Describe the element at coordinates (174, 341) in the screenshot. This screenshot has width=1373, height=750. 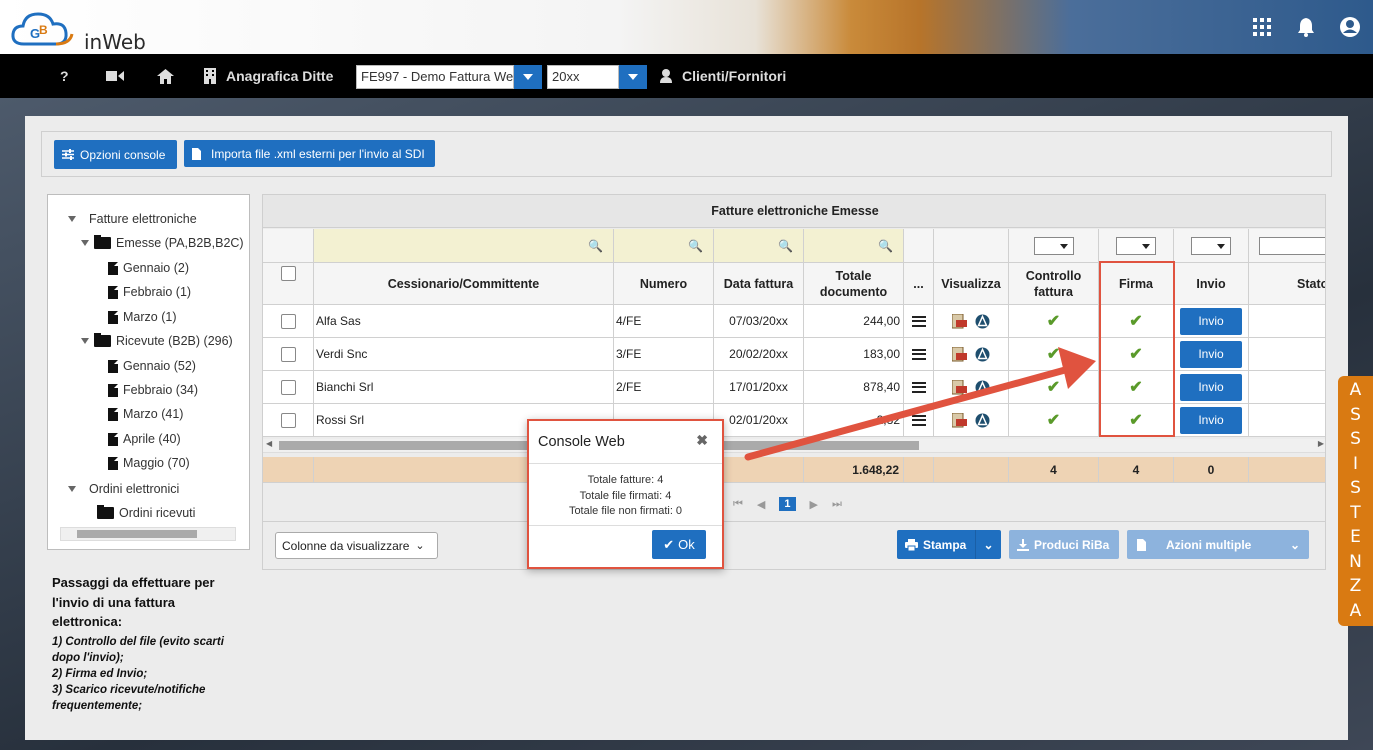
I see `tree-label: Ricevute (B2B) (296)` at that location.